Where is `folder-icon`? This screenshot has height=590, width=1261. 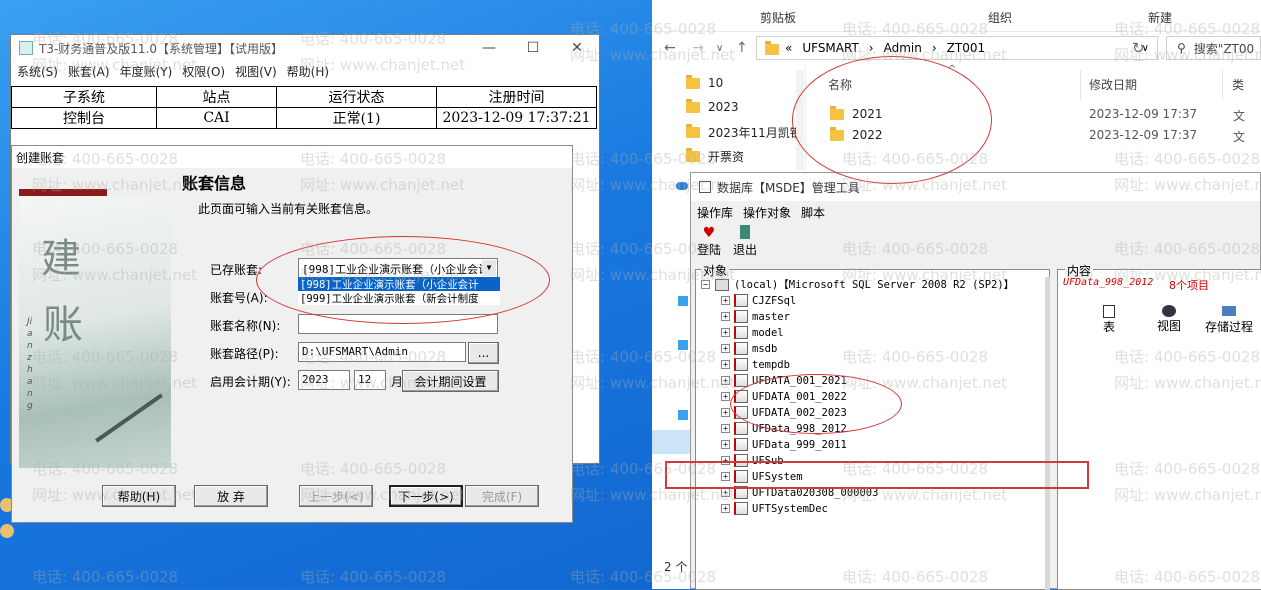
folder-icon is located at coordinates (772, 48).